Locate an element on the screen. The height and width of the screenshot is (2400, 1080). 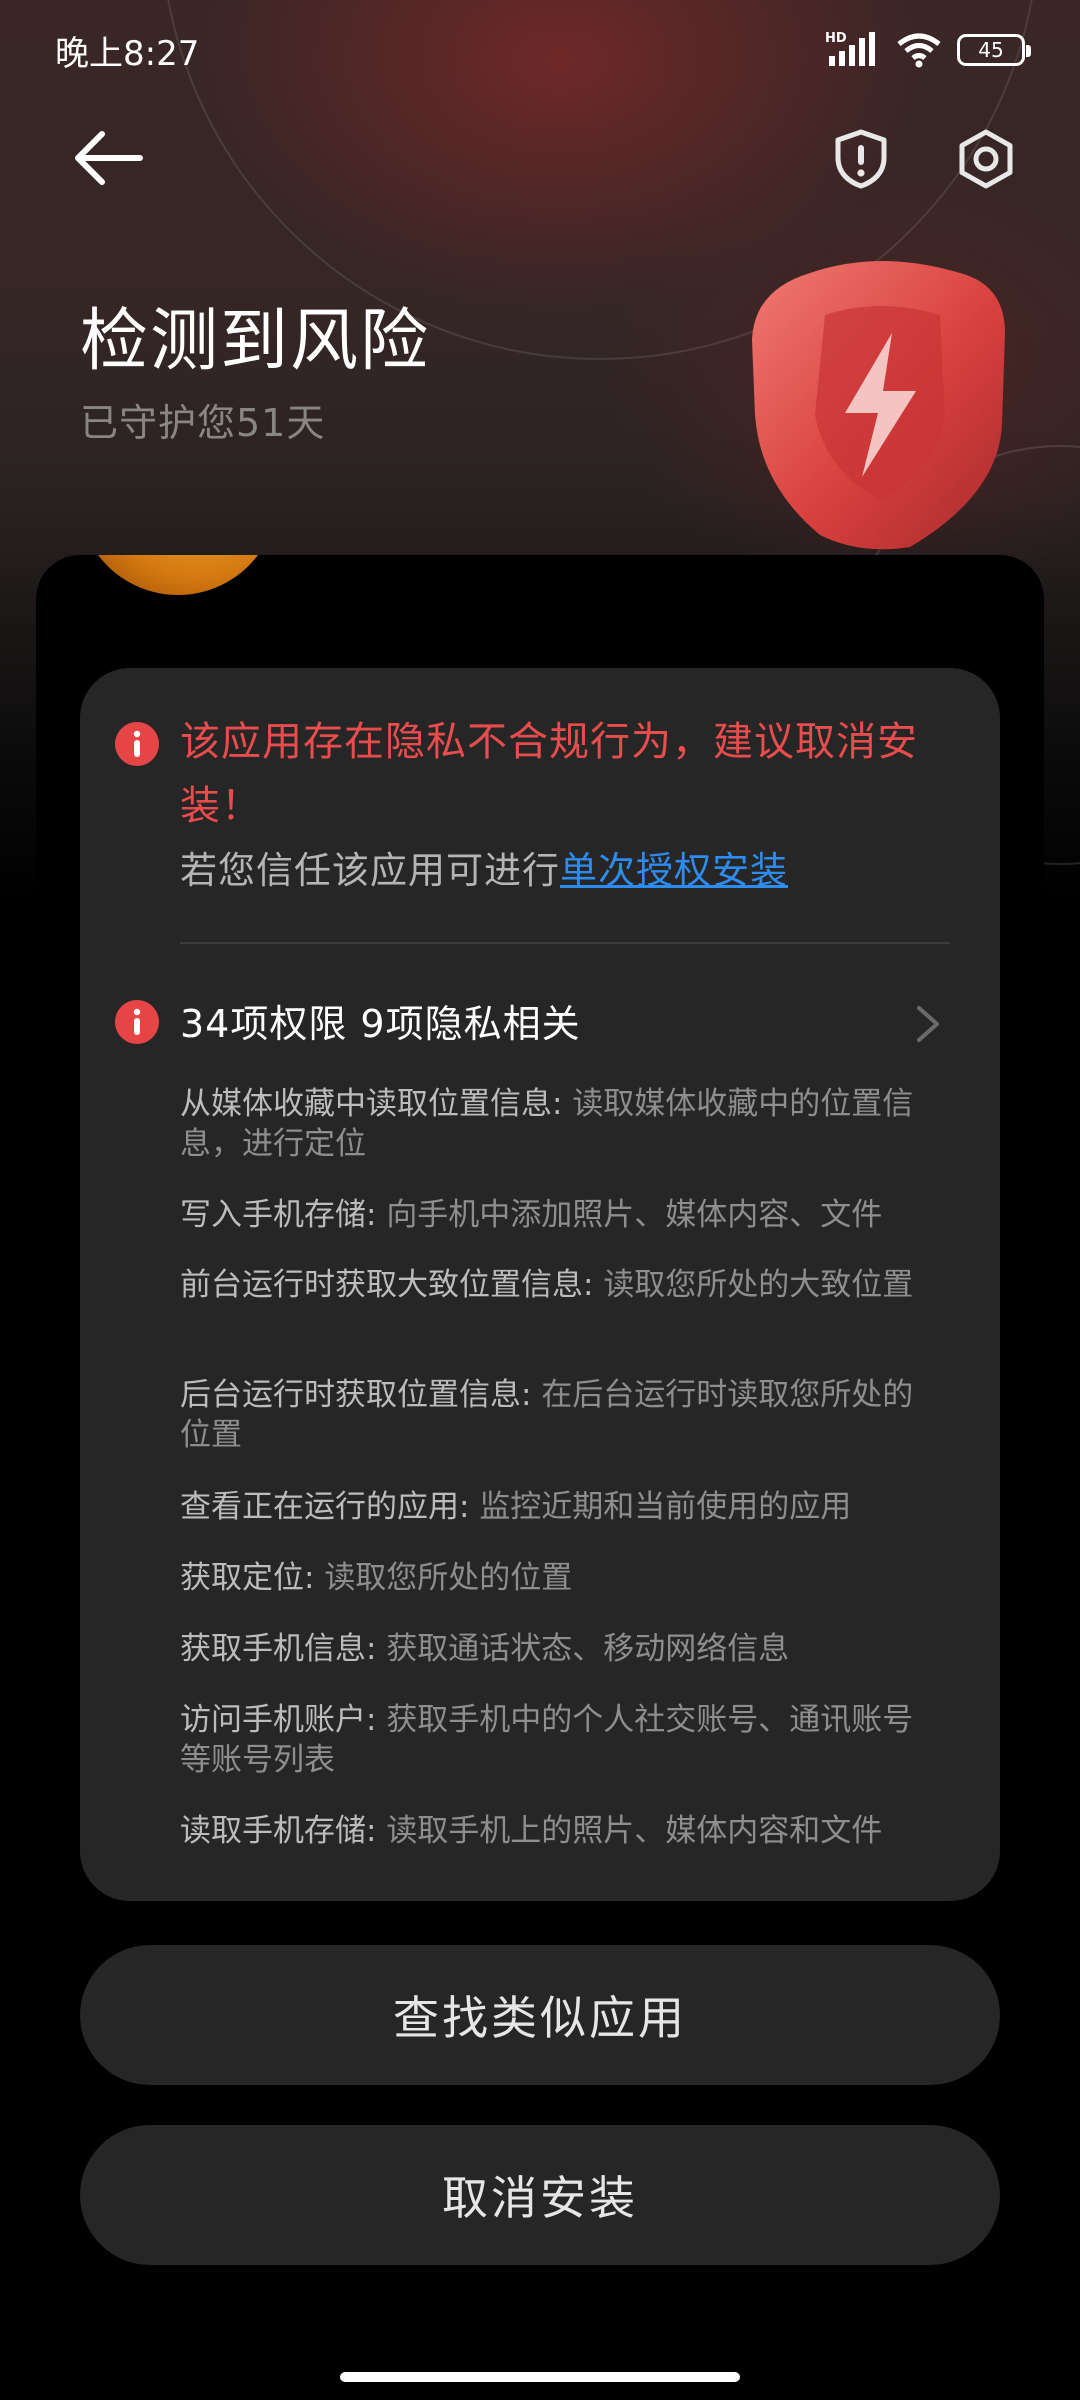
permission-item: 访问手机账户: 获取手机中的个人社交账号、通讯账号等账号列表 is located at coordinates (547, 1740).